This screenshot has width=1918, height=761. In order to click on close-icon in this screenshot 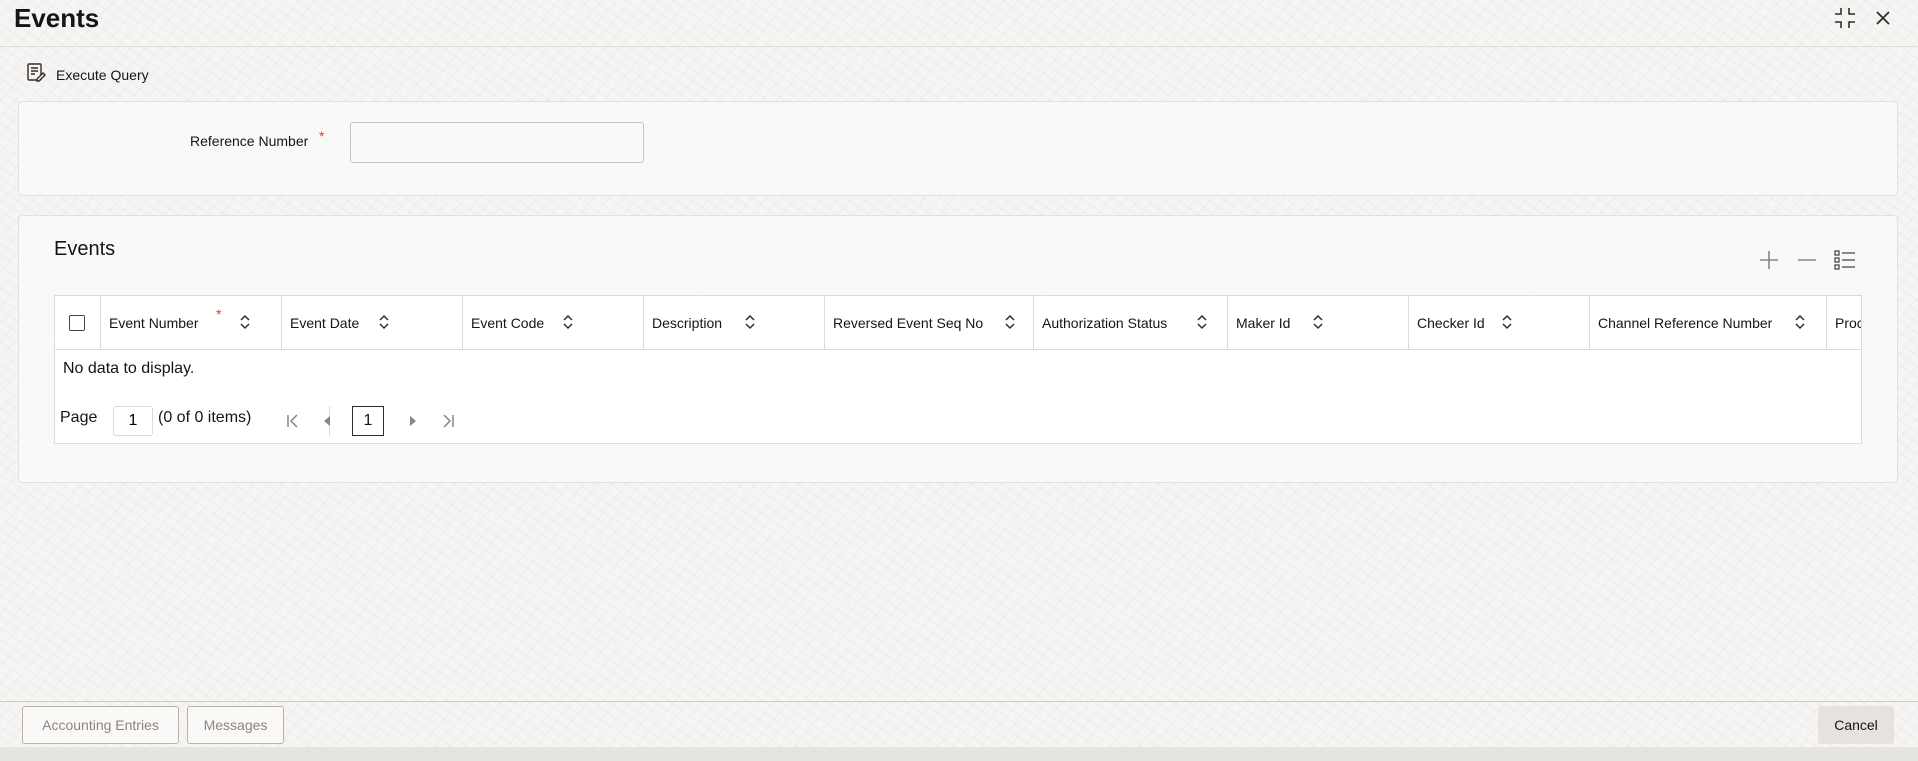, I will do `click(1883, 18)`.